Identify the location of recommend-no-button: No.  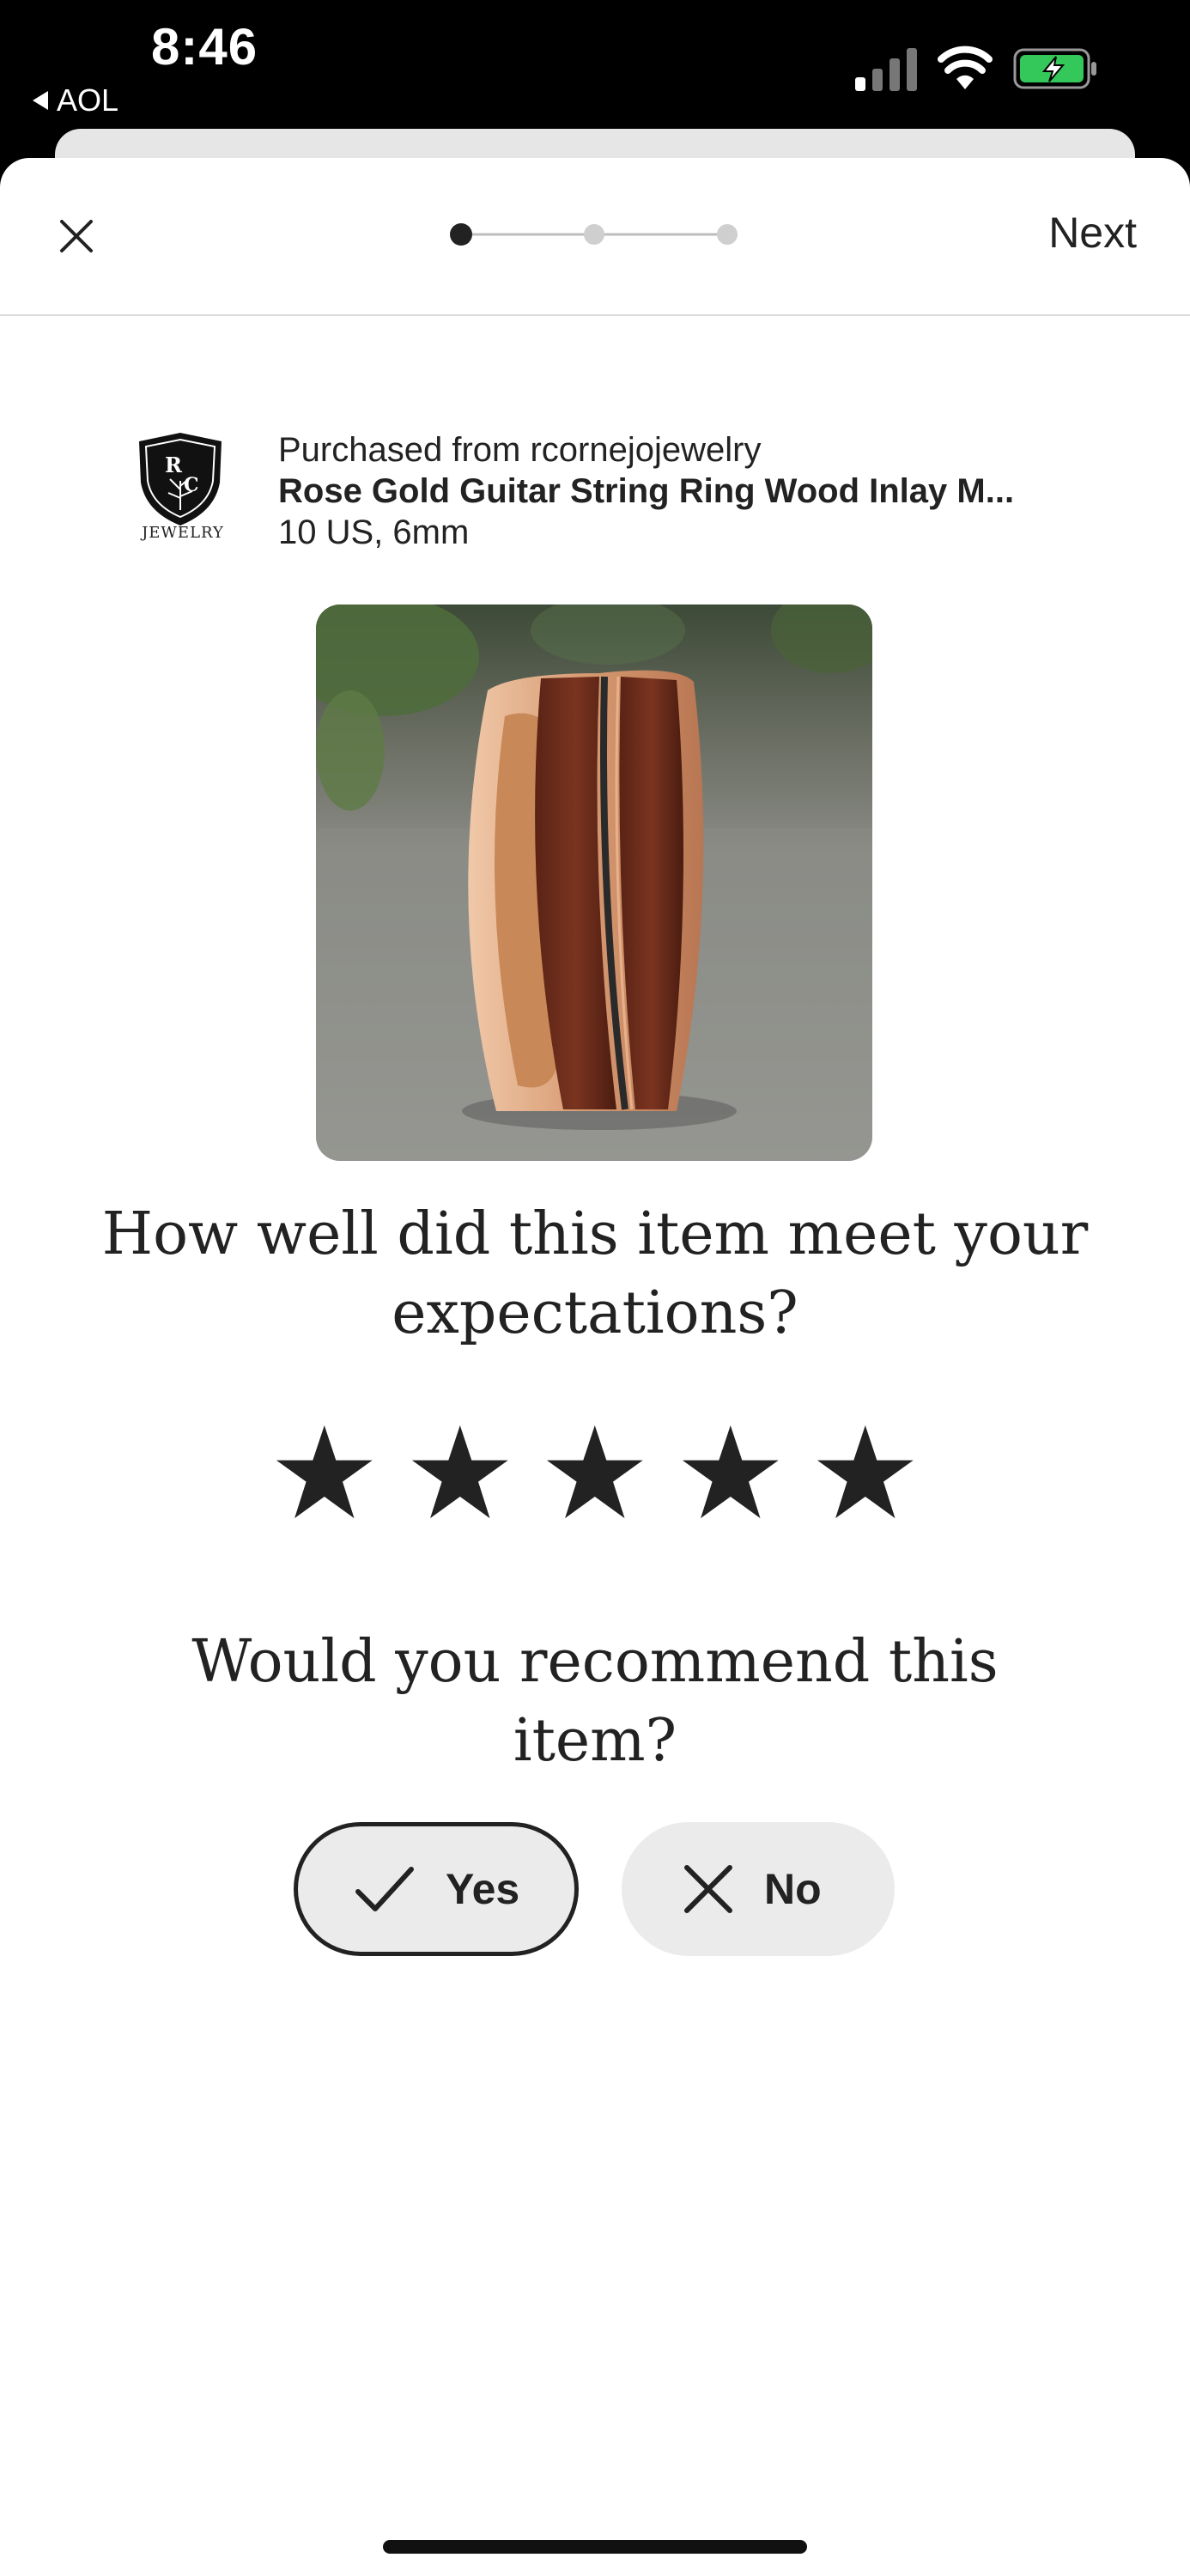
(758, 1889).